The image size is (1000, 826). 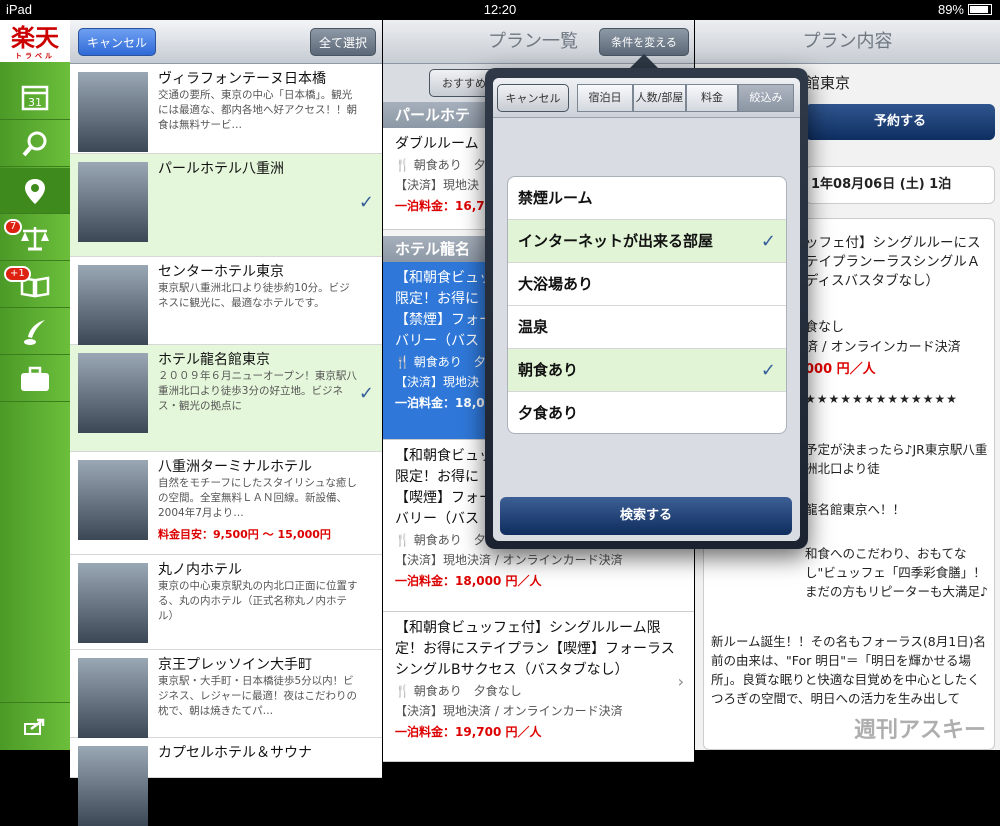 What do you see at coordinates (712, 98) in the screenshot?
I see `tab-2: 料金` at bounding box center [712, 98].